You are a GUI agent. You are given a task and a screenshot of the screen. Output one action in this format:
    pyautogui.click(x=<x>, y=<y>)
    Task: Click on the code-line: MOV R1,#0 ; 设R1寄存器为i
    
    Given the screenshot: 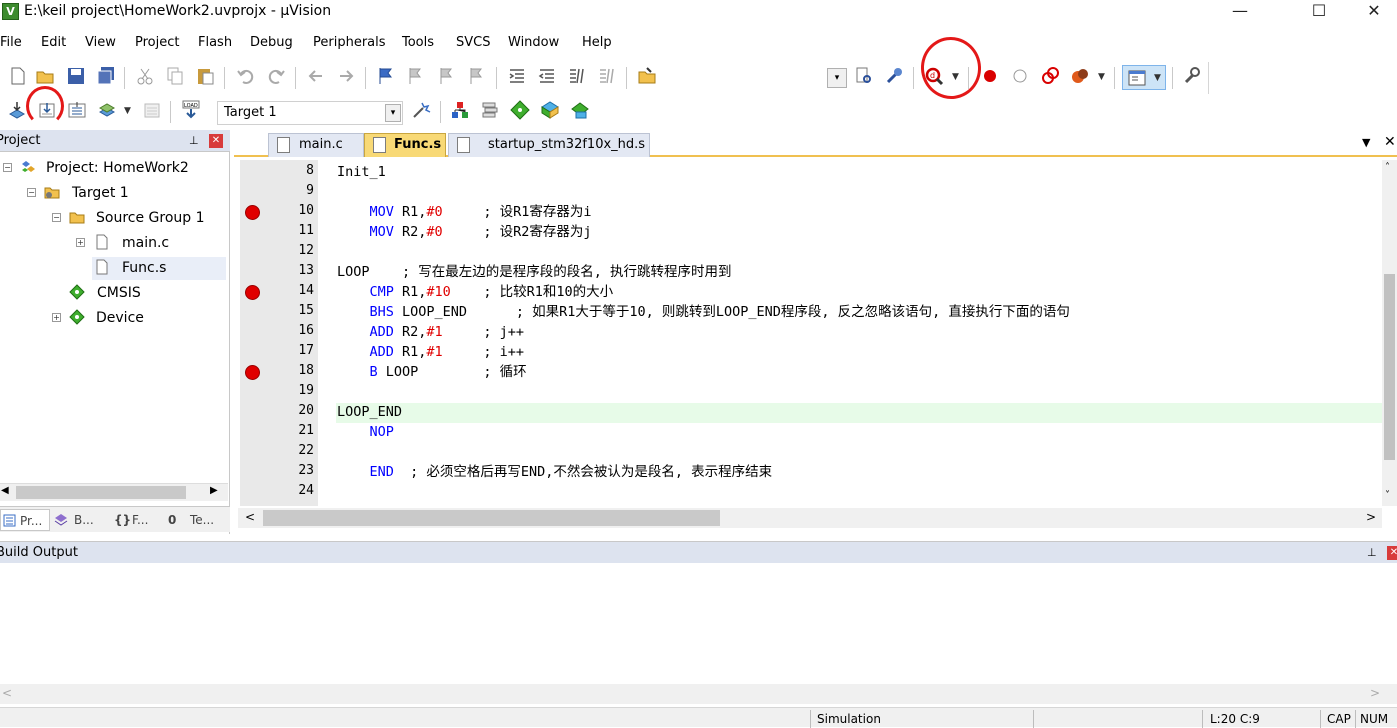 What is the action you would take?
    pyautogui.click(x=464, y=212)
    